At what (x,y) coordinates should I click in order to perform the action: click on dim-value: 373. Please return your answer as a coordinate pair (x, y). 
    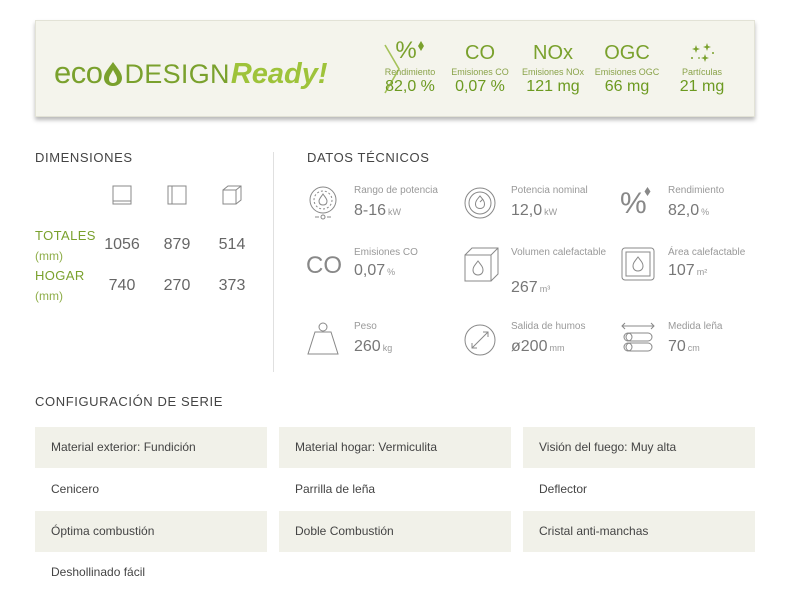
    Looking at the image, I should click on (232, 285).